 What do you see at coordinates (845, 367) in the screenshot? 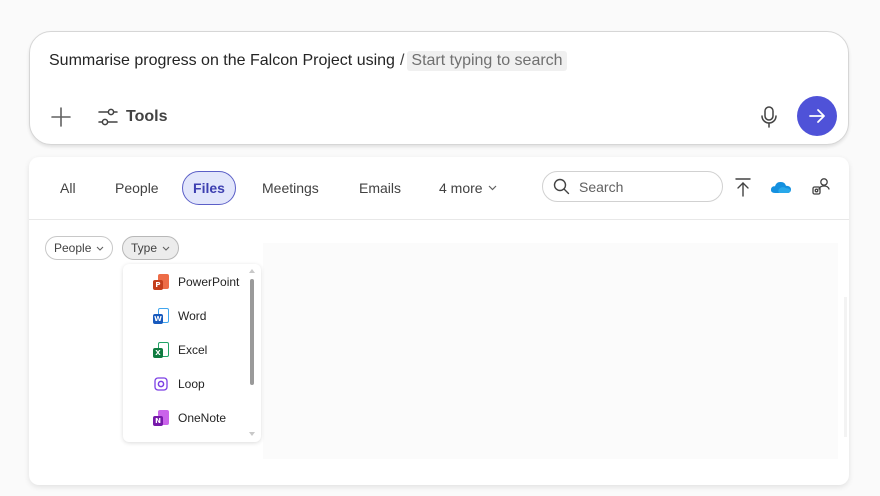
I see `results-scrollbar` at bounding box center [845, 367].